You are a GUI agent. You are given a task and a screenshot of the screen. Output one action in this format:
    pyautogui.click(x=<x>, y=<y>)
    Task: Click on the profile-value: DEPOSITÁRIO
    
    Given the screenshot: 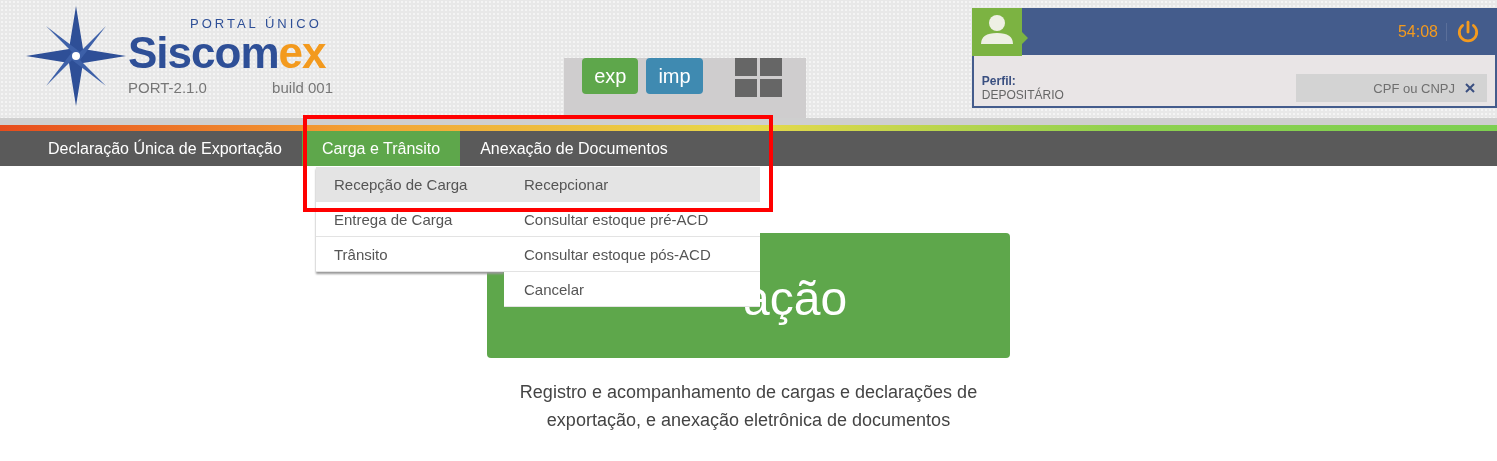 What is the action you would take?
    pyautogui.click(x=1022, y=95)
    